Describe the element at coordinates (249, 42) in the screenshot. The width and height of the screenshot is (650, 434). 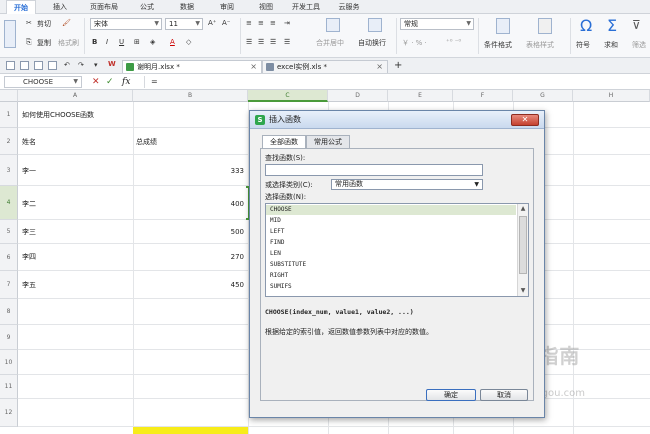
I see `align-left-icon: ☰` at that location.